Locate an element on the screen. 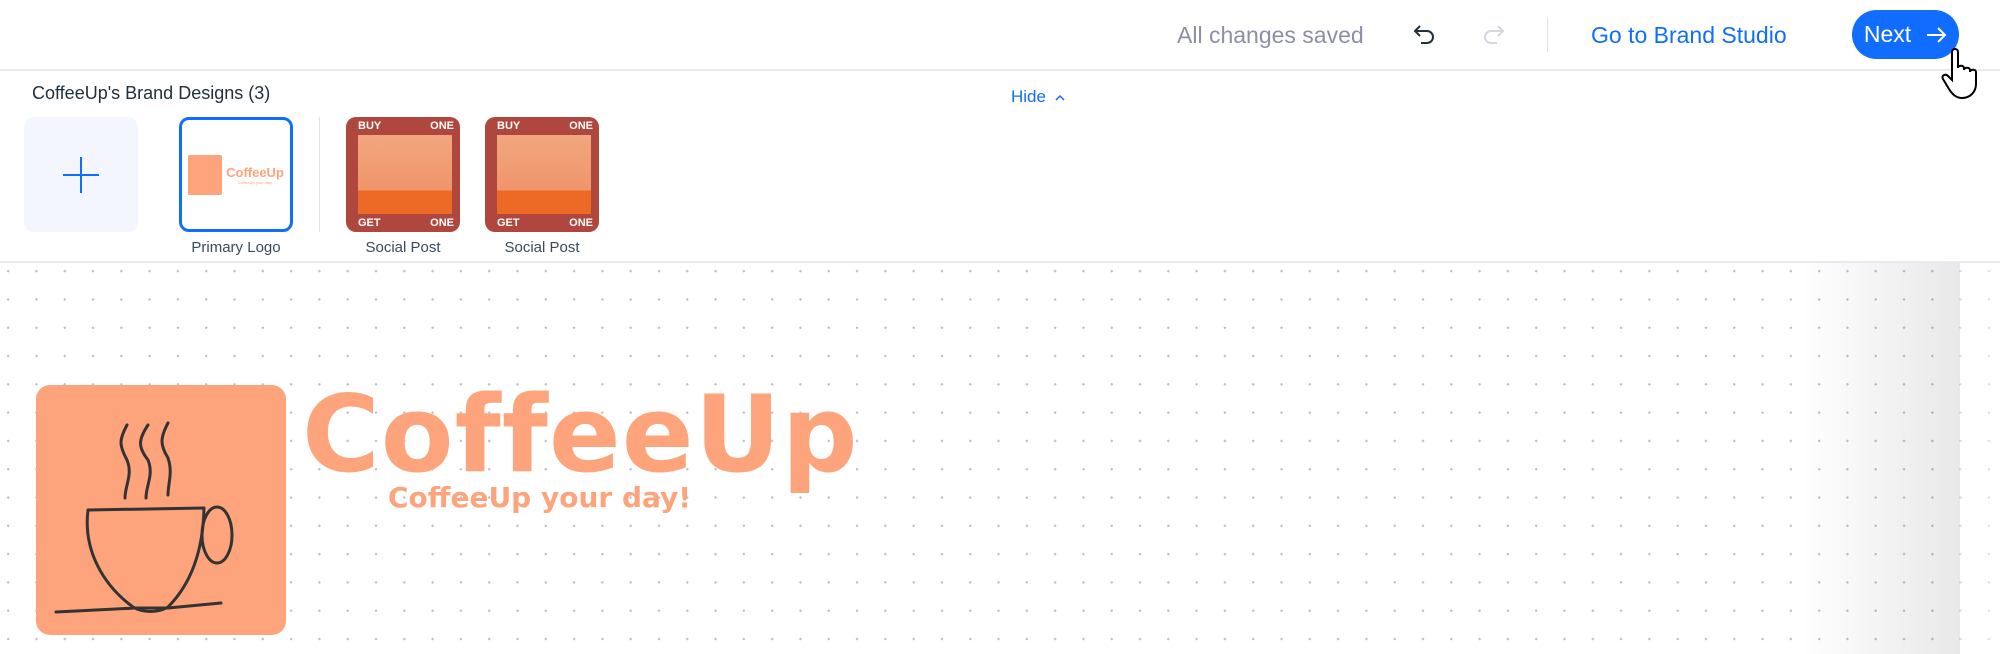  tagline-text: CoffeeUp your day! is located at coordinates (539, 497).